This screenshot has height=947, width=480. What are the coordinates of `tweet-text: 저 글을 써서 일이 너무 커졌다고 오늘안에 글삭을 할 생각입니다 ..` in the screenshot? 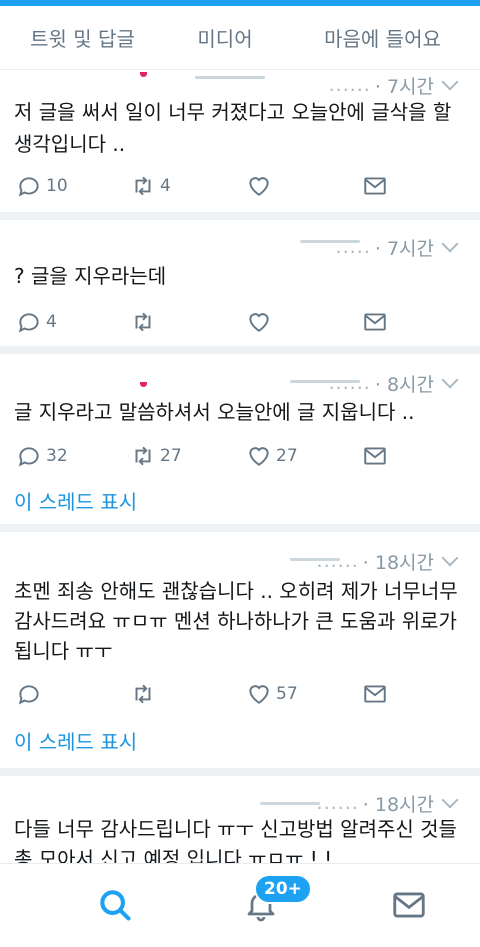 It's located at (233, 128).